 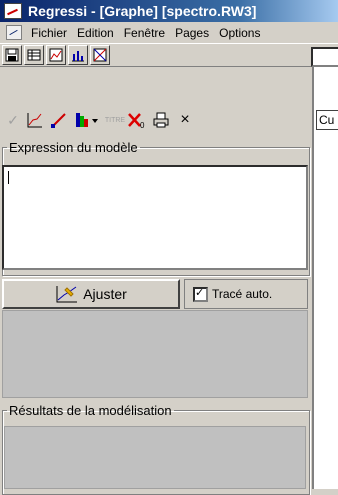 What do you see at coordinates (325, 278) in the screenshot?
I see `graph-area` at bounding box center [325, 278].